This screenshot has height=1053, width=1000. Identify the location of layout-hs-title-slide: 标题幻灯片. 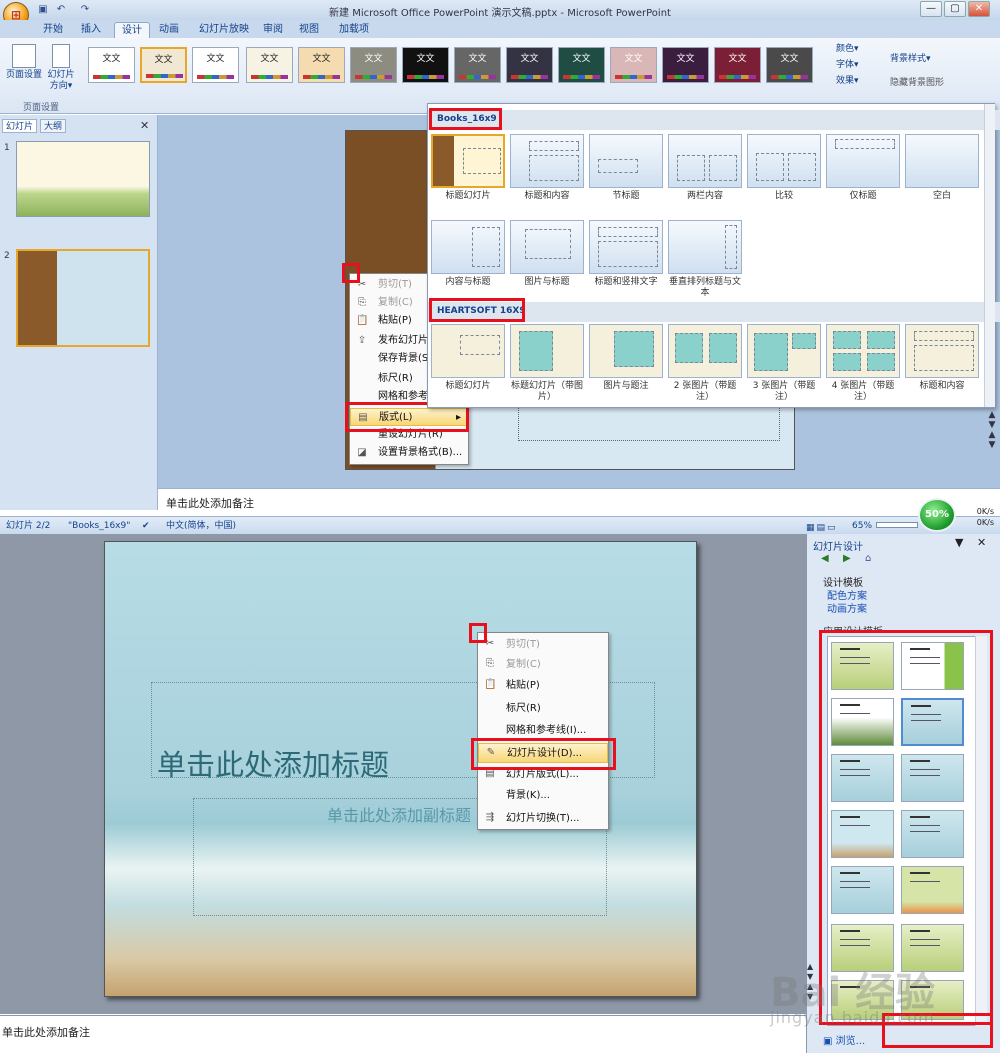
(468, 358).